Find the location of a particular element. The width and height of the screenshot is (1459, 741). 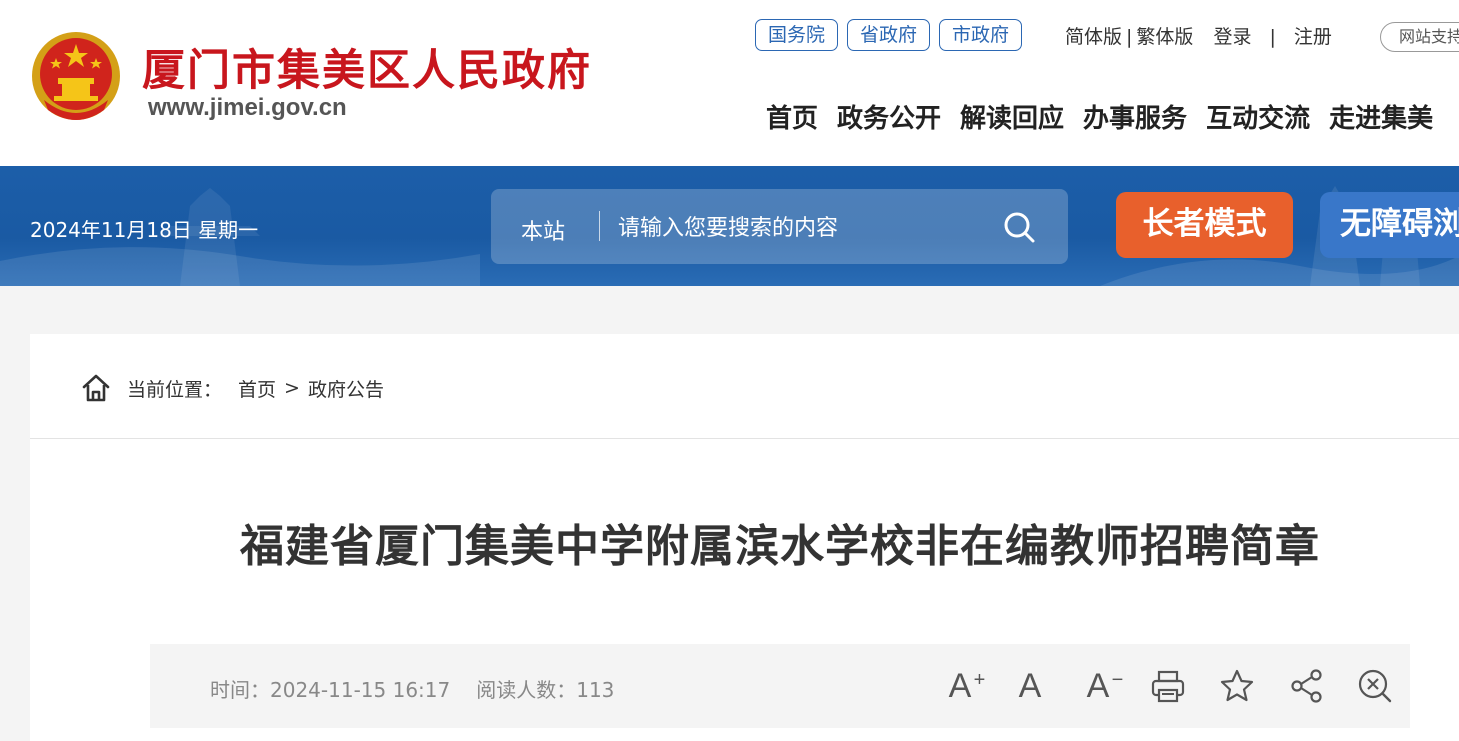

font-increase-icon: A + is located at coordinates (967, 686).